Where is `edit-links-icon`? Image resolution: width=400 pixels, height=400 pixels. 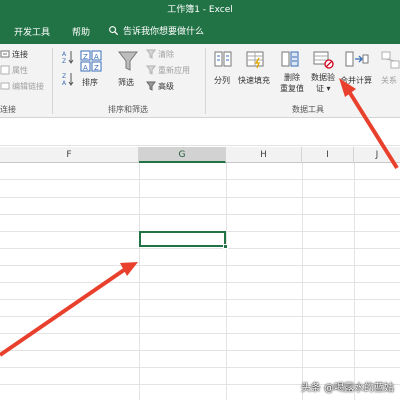 edit-links-icon is located at coordinates (5, 86).